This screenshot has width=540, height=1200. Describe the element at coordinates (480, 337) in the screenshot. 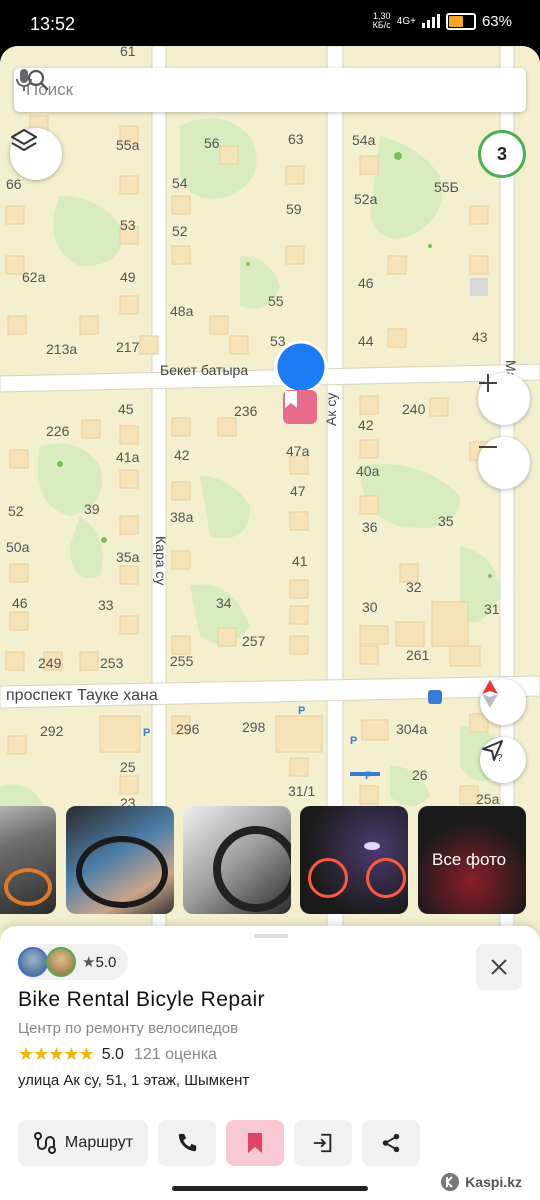

I see `svg-text: 43` at that location.